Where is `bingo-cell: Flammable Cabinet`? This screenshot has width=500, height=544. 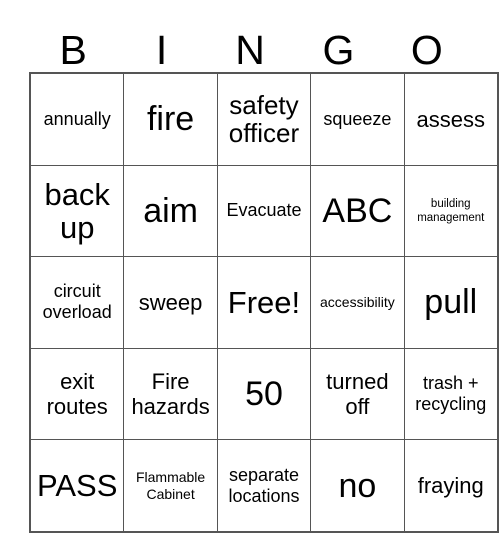 bingo-cell: Flammable Cabinet is located at coordinates (170, 486).